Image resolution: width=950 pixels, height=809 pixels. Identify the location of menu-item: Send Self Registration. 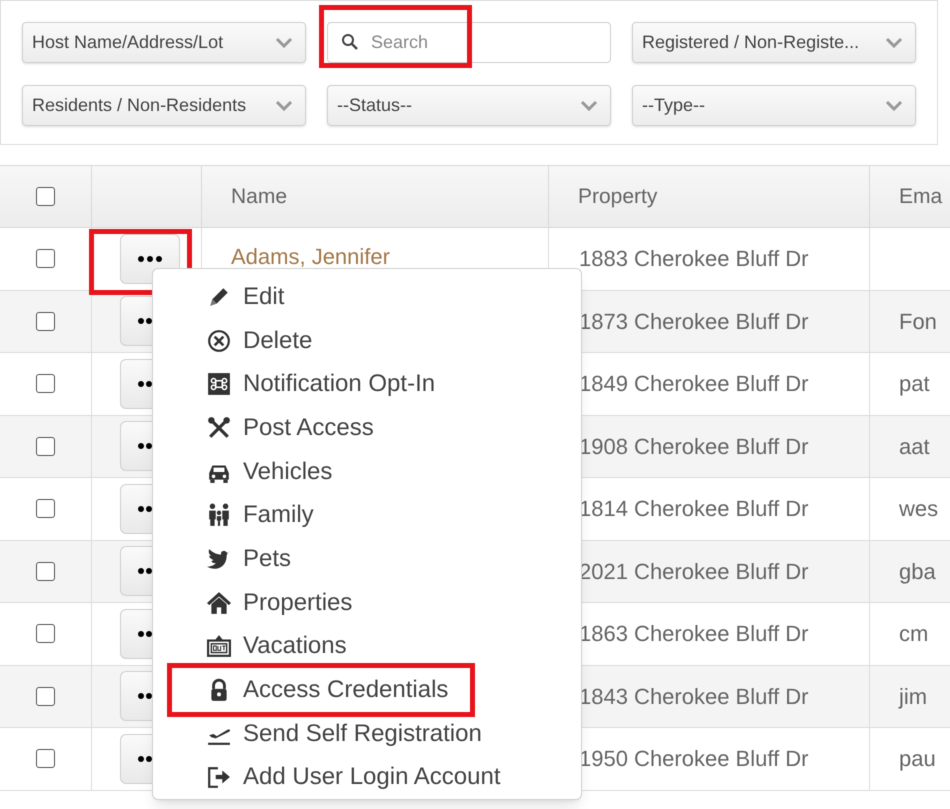
(344, 733).